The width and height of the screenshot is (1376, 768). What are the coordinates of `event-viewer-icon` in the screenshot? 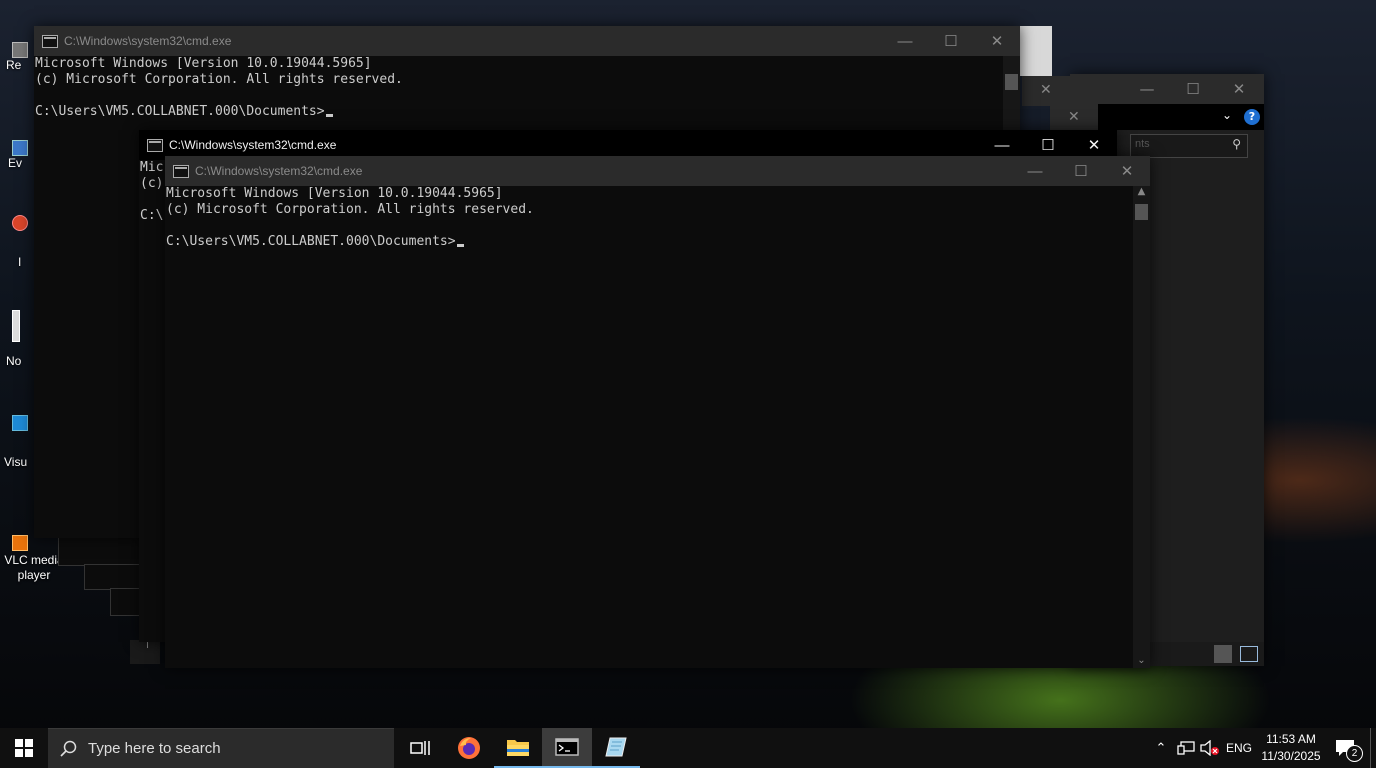 It's located at (20, 148).